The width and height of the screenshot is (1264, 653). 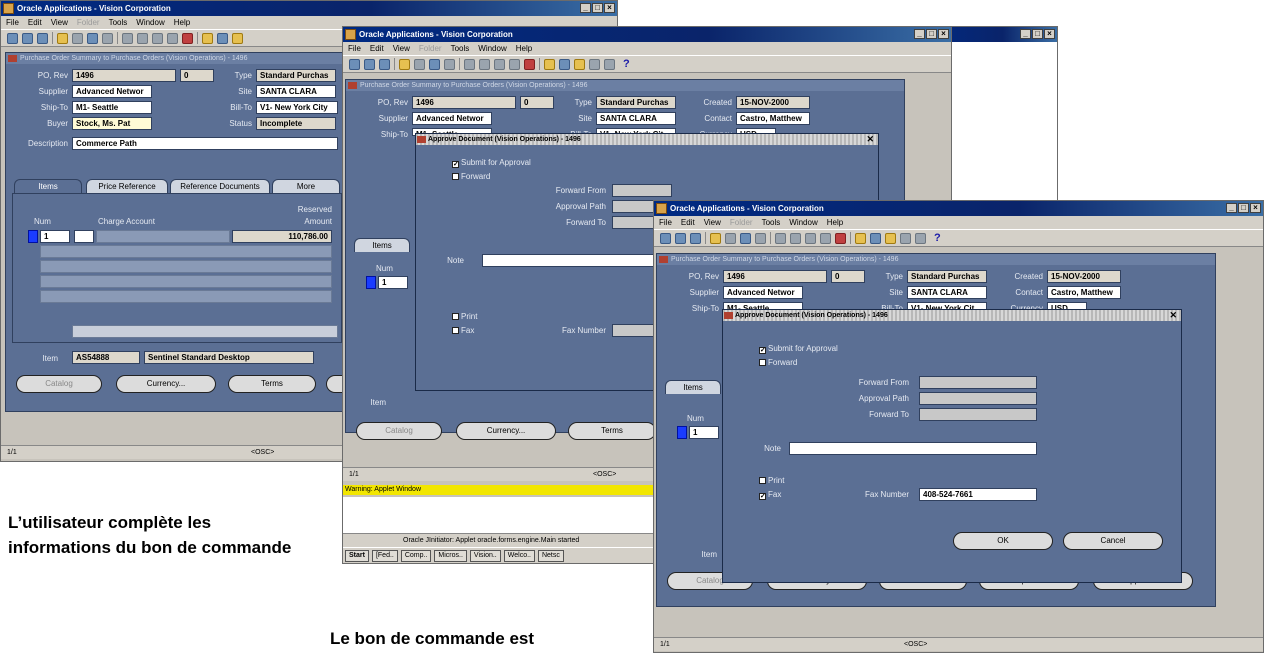 What do you see at coordinates (163, 236) in the screenshot?
I see `charge-account-field` at bounding box center [163, 236].